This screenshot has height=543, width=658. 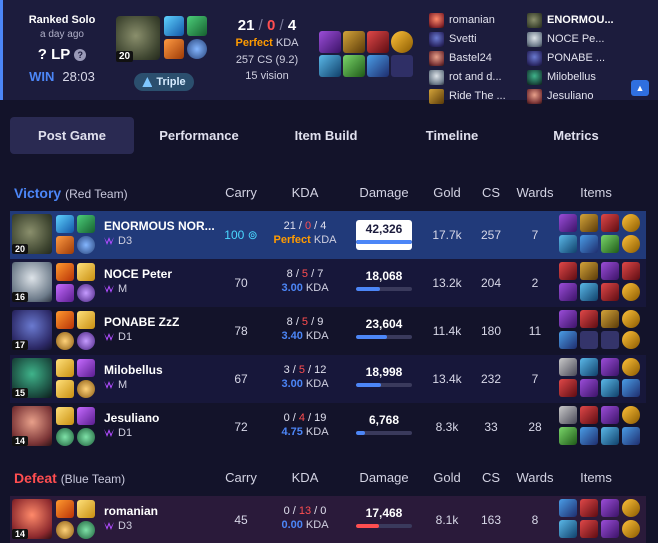 What do you see at coordinates (160, 418) in the screenshot?
I see `player-name: Jesuliano` at bounding box center [160, 418].